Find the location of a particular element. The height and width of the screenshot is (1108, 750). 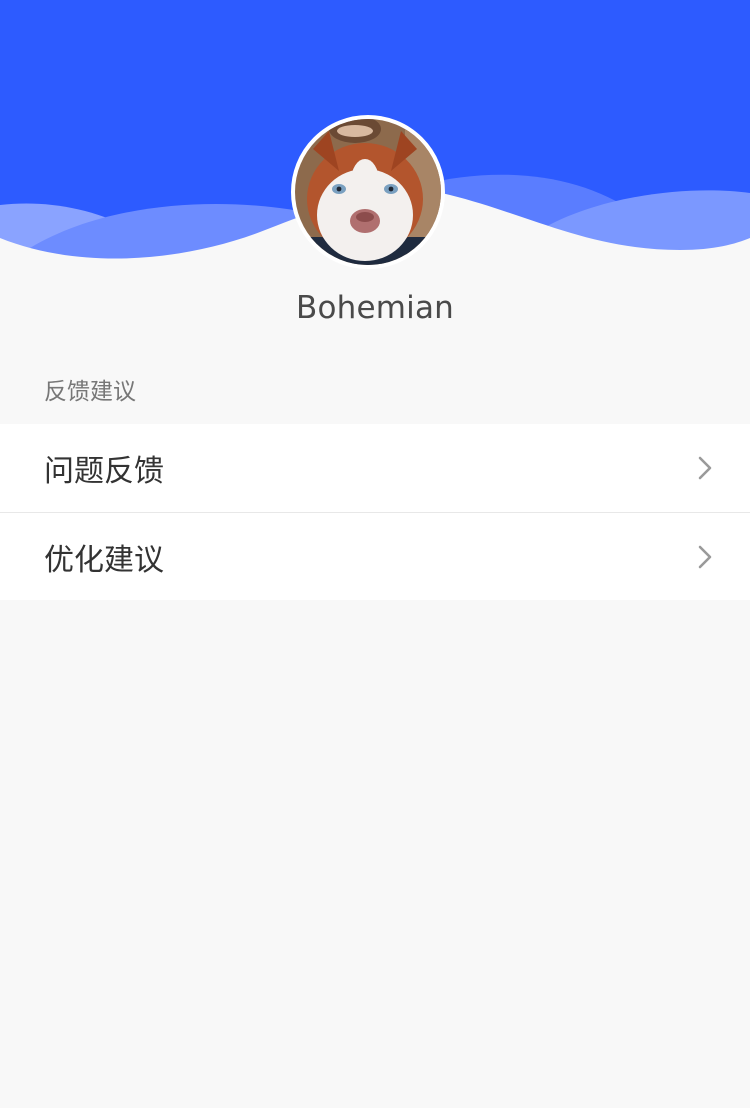

menu-item-label: 问题反馈 is located at coordinates (104, 471).